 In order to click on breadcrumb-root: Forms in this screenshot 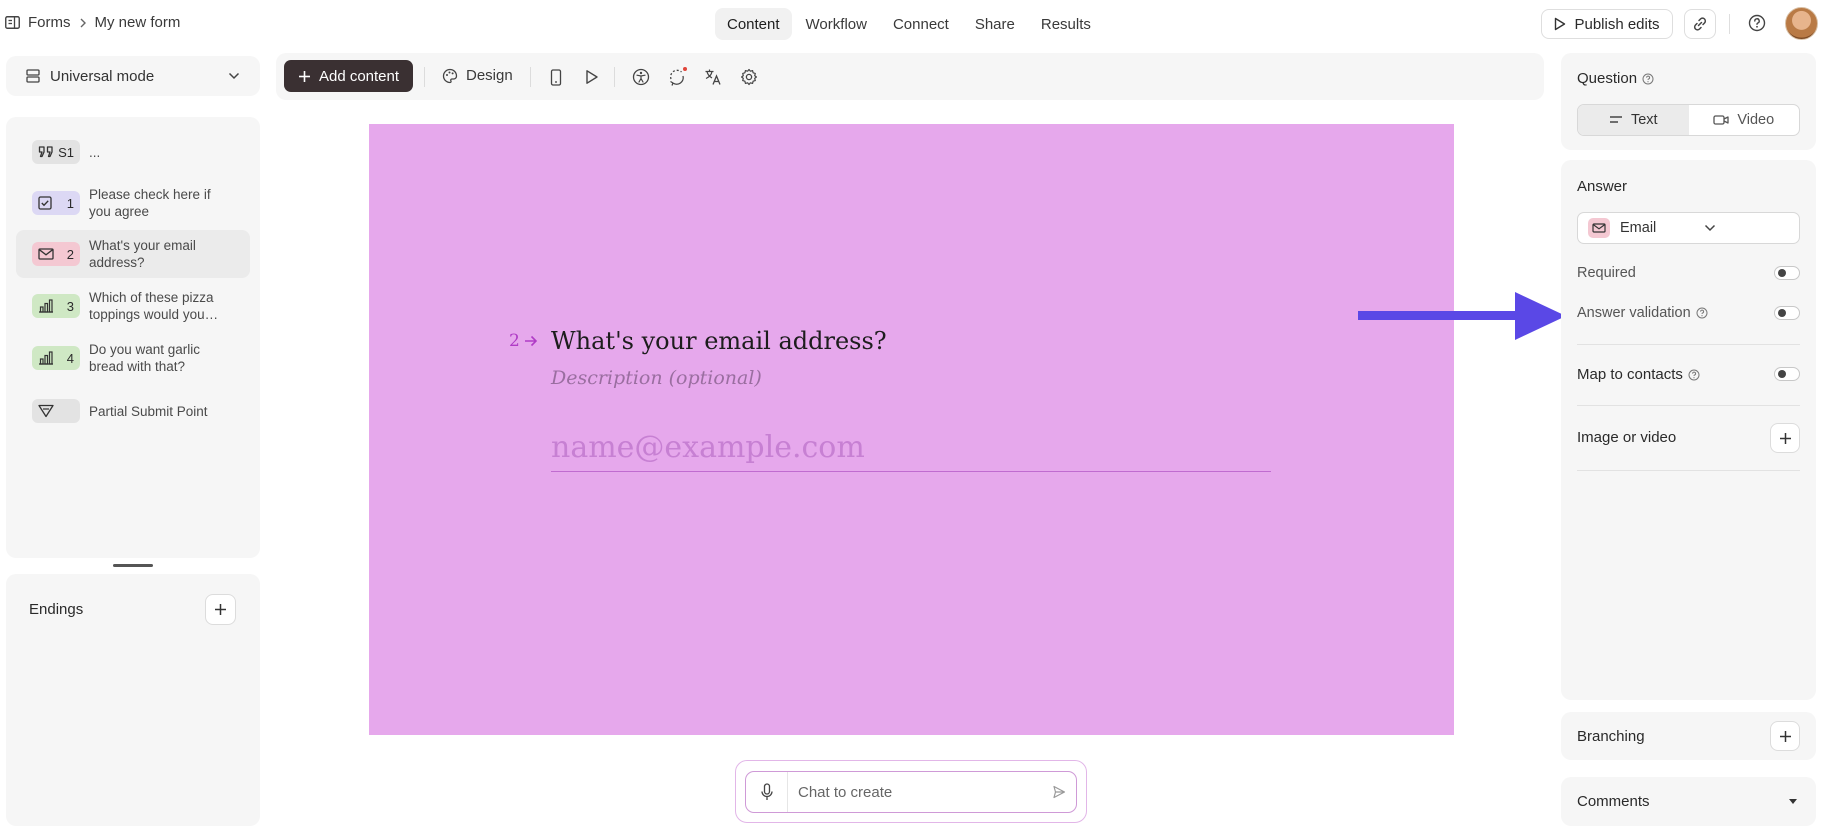, I will do `click(49, 22)`.